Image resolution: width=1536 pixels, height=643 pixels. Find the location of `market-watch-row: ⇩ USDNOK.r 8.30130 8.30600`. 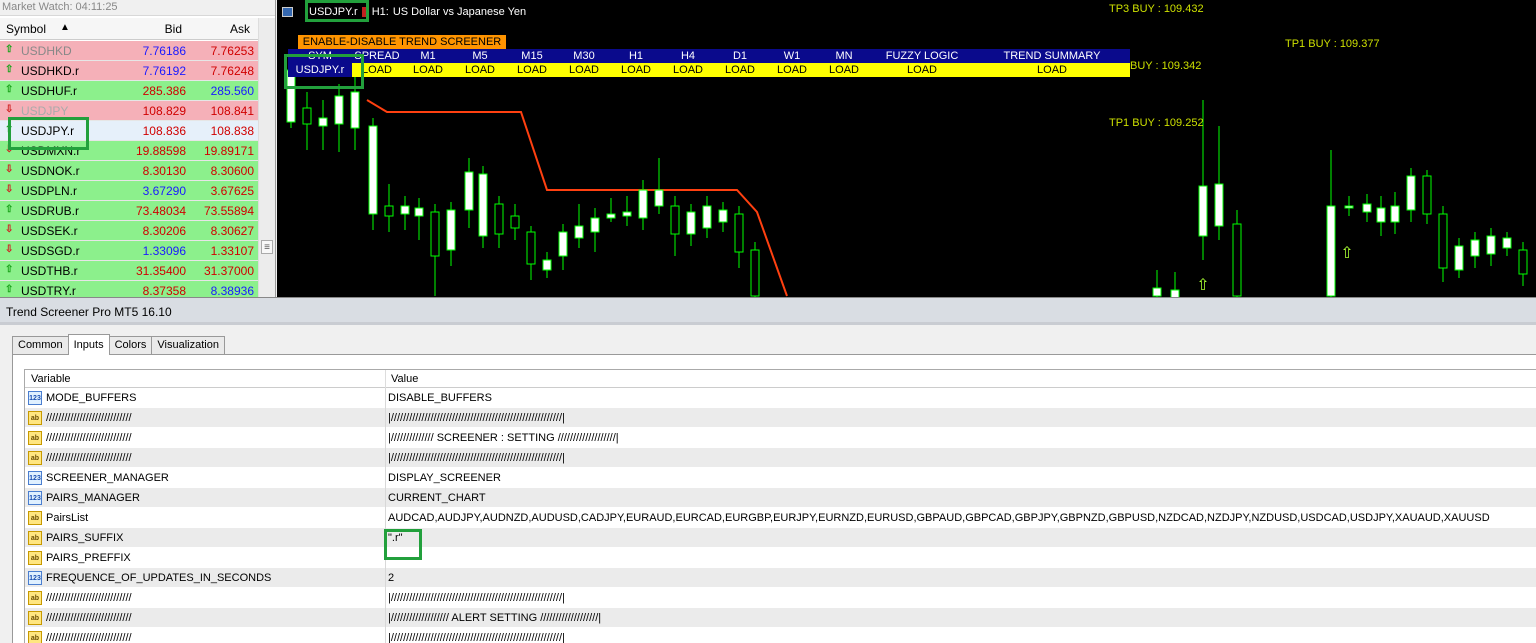

market-watch-row: ⇩ USDNOK.r 8.30130 8.30600 is located at coordinates (129, 171).